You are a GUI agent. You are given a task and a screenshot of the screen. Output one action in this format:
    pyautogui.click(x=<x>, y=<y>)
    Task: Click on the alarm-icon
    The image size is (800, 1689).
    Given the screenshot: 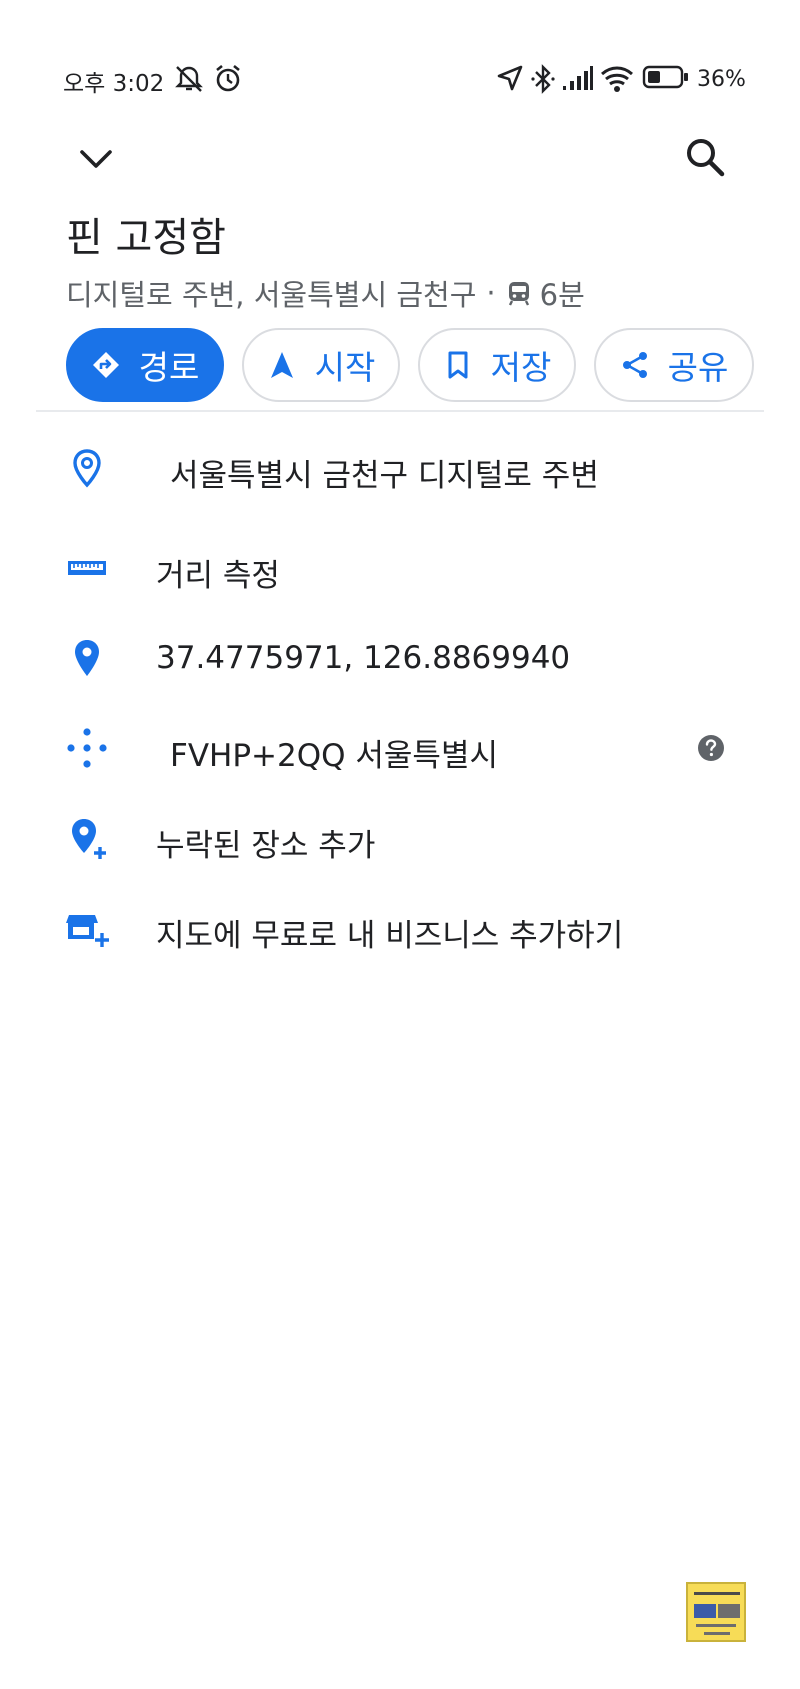 What is the action you would take?
    pyautogui.click(x=228, y=78)
    